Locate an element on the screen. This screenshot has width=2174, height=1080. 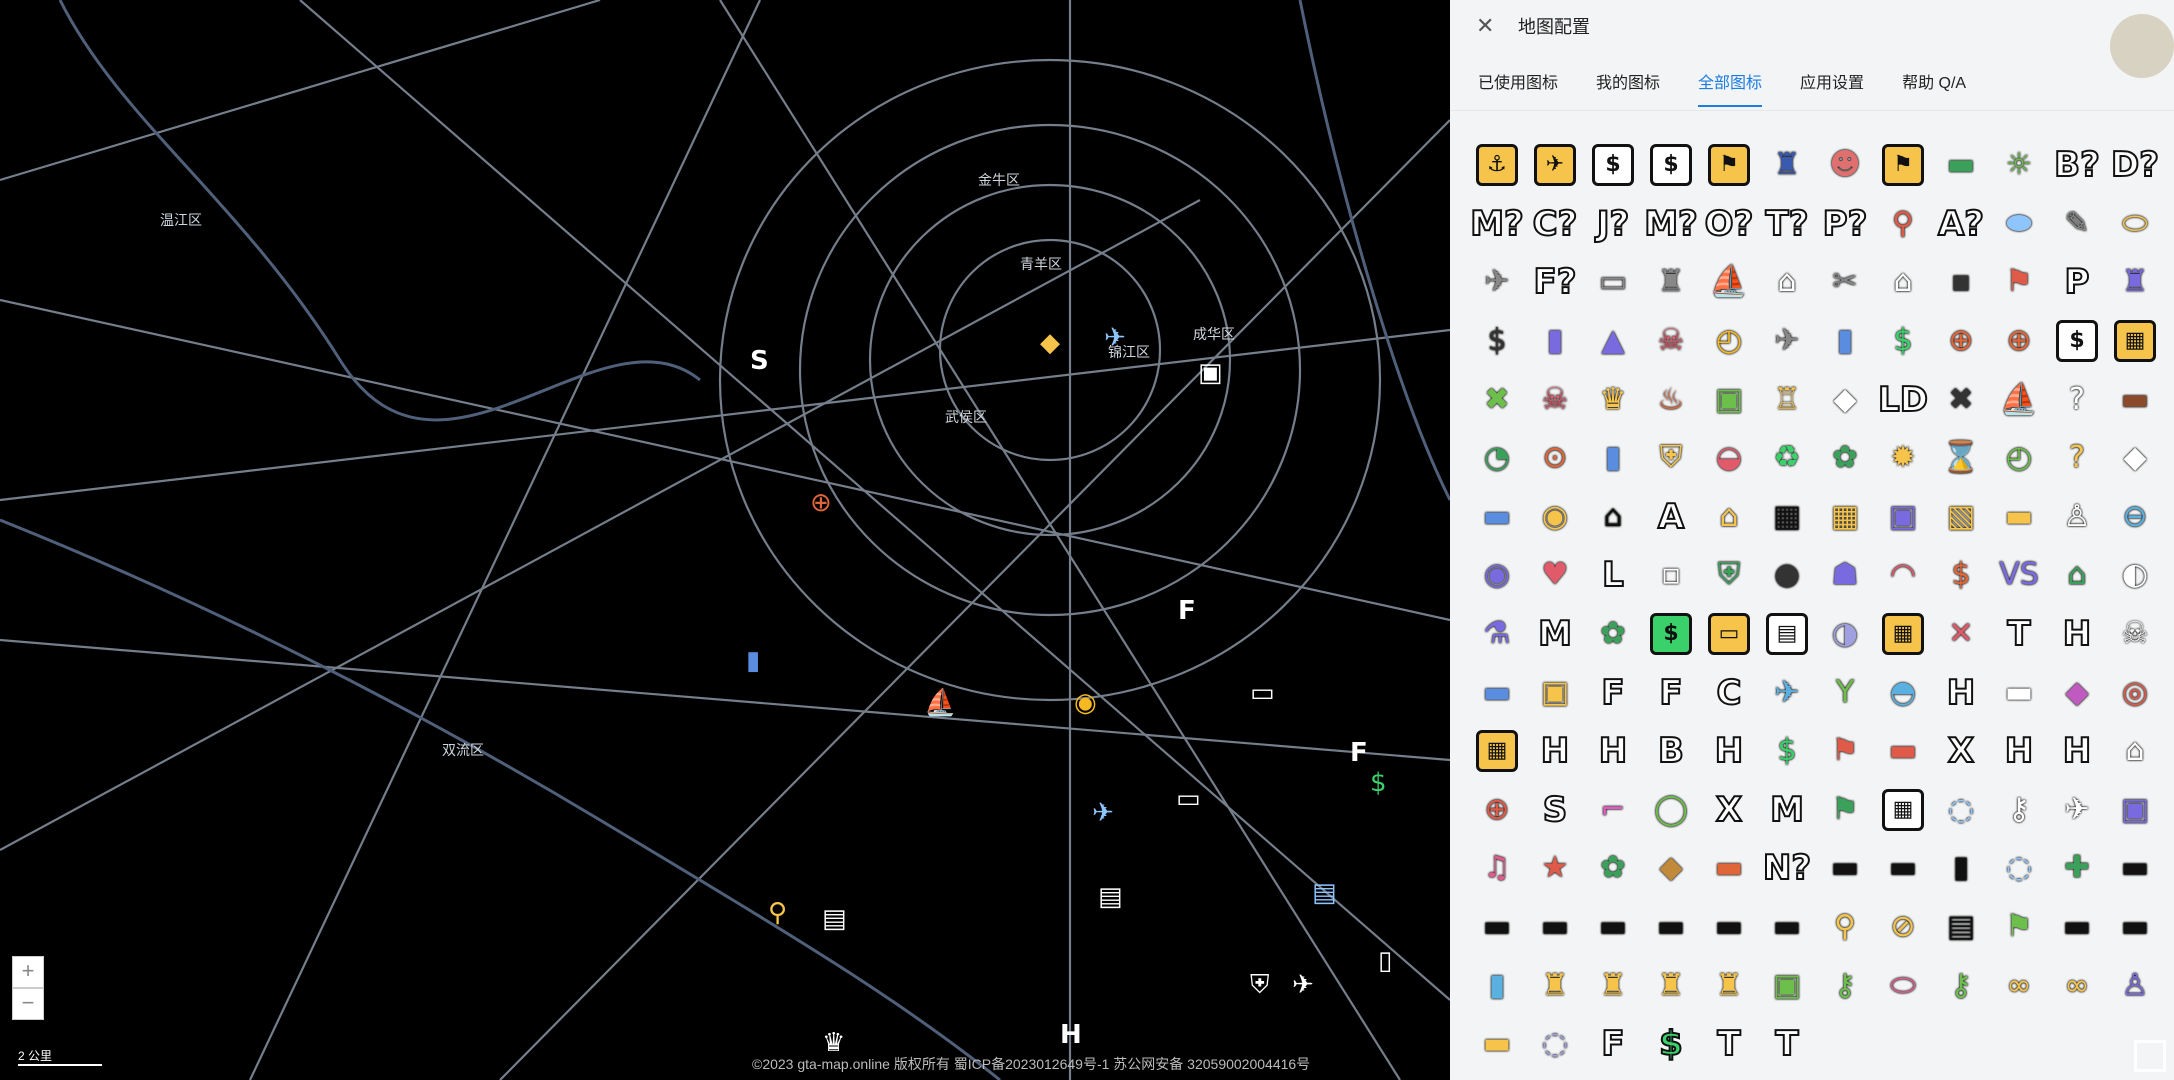
phone-icon: ▯ is located at coordinates (1385, 961).